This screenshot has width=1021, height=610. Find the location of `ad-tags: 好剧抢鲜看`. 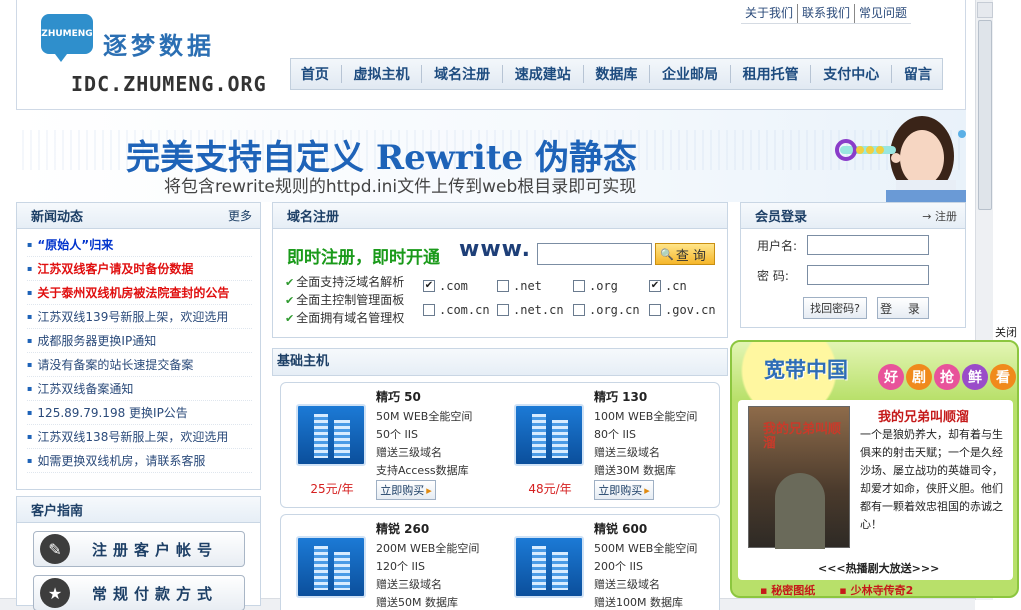

ad-tags: 好剧抢鲜看 is located at coordinates (947, 377).